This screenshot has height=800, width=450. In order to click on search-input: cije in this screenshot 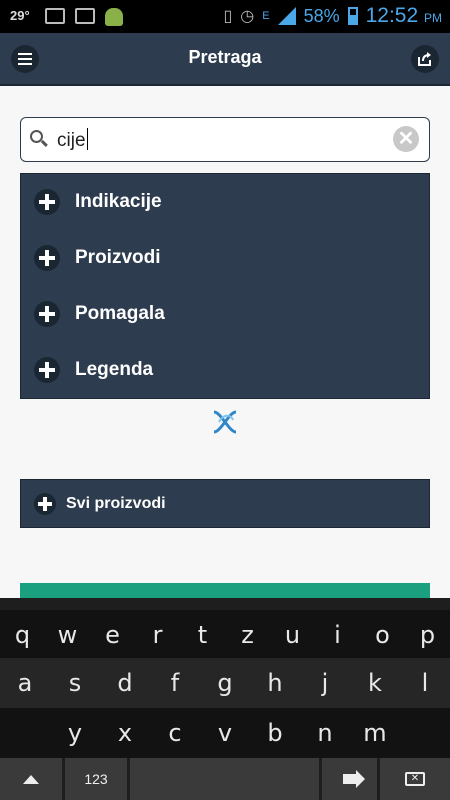, I will do `click(72, 140)`.